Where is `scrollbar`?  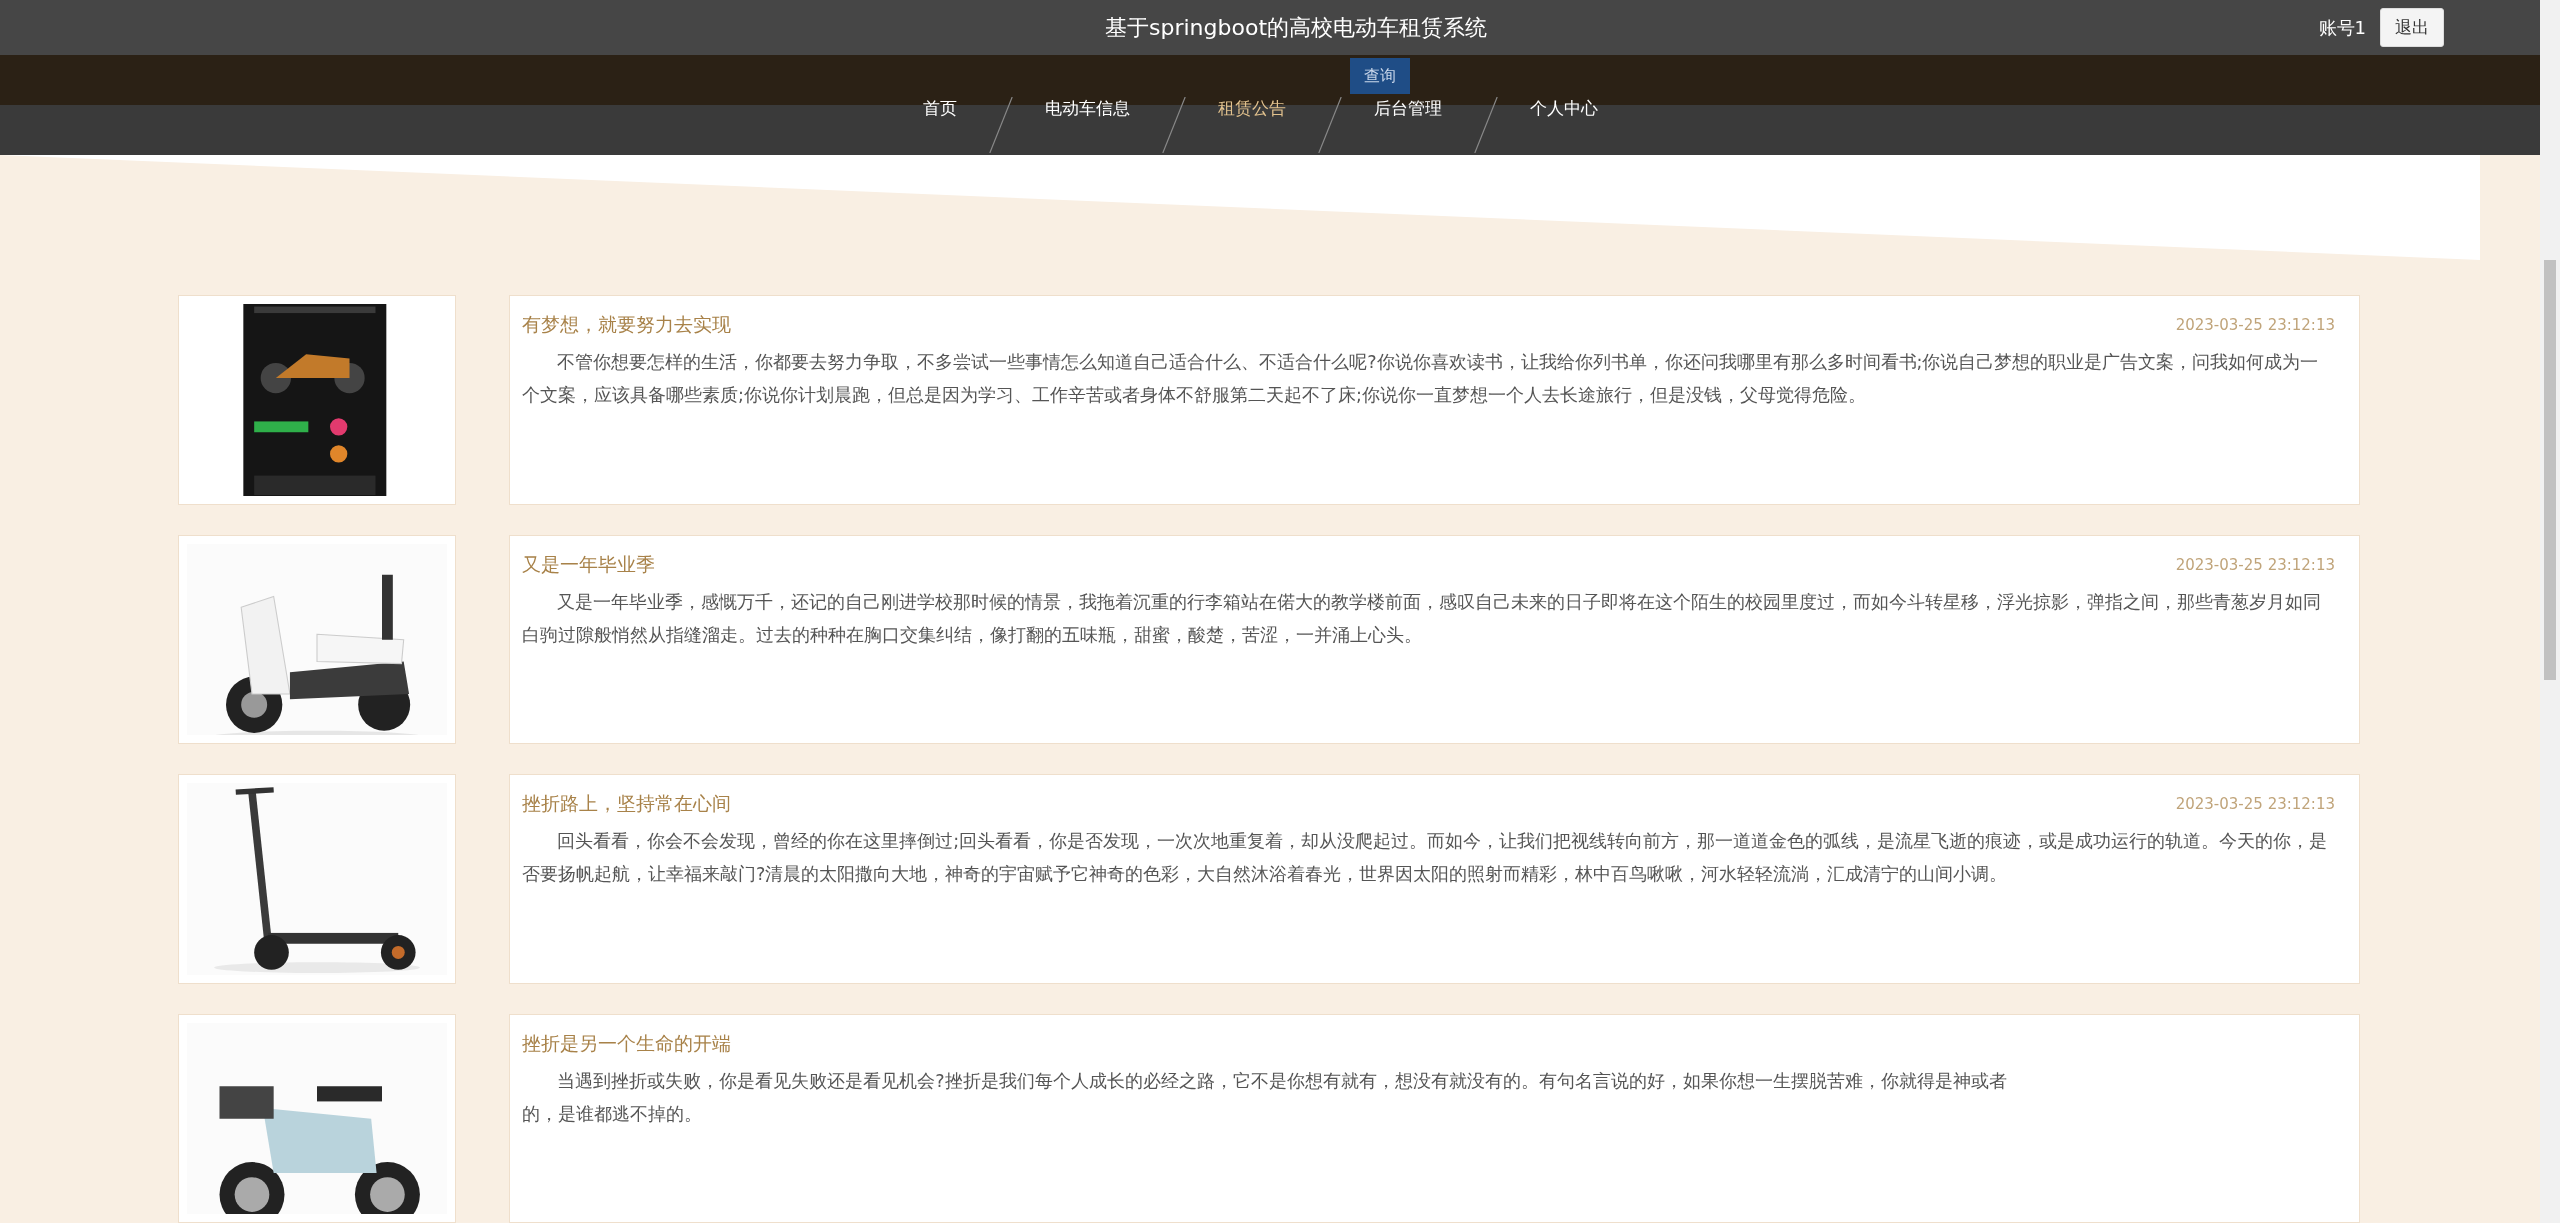 scrollbar is located at coordinates (2550, 611).